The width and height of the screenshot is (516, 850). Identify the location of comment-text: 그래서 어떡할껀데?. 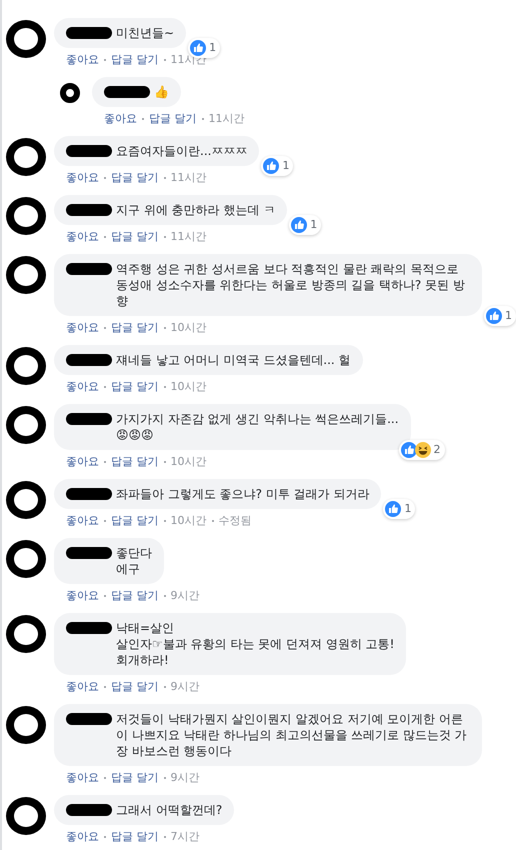
(169, 810).